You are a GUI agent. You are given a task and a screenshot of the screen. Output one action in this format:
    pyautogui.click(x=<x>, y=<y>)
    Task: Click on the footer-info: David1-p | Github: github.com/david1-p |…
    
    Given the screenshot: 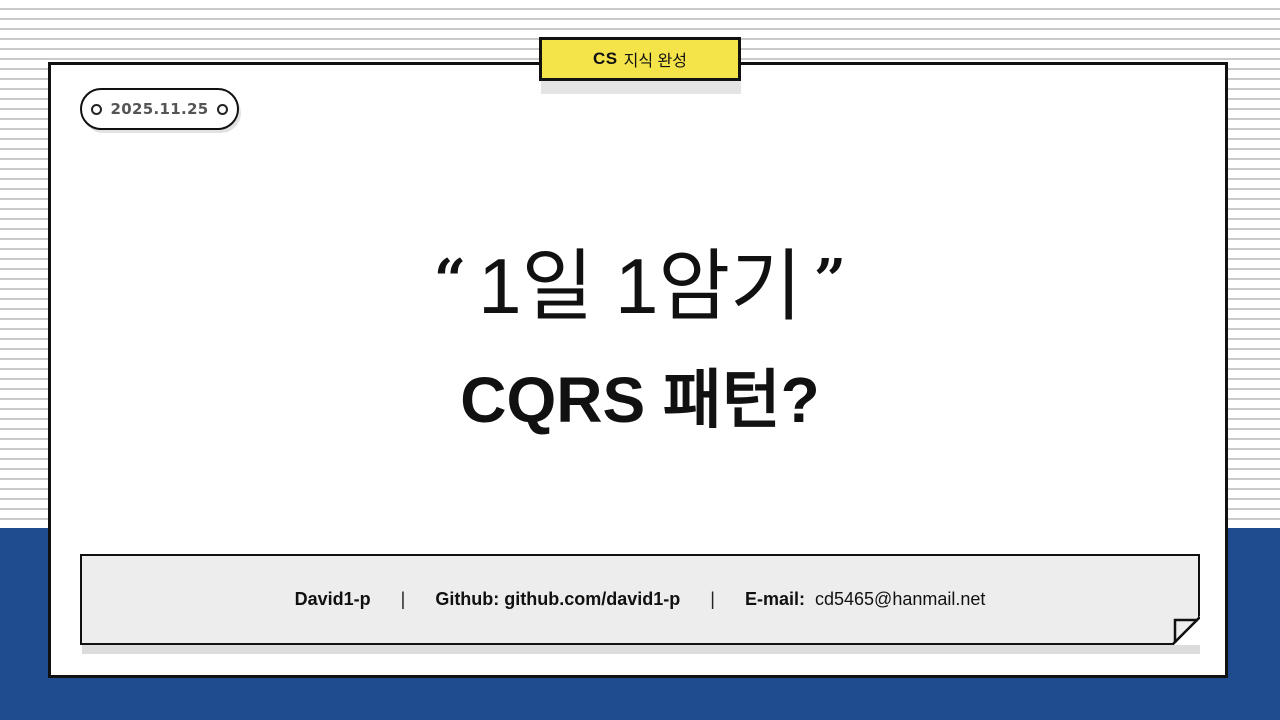 What is the action you would take?
    pyautogui.click(x=640, y=599)
    